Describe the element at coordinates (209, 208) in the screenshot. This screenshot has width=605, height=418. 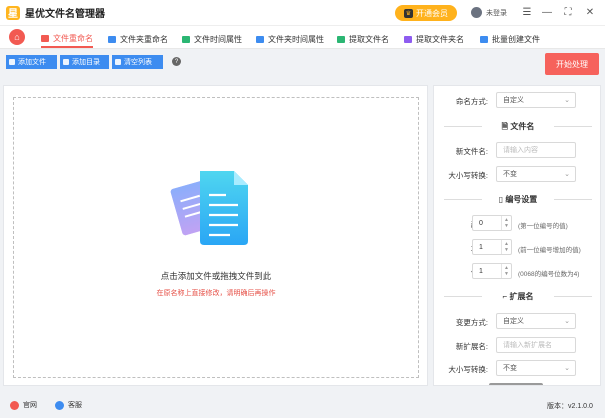
I see `documents-icon` at that location.